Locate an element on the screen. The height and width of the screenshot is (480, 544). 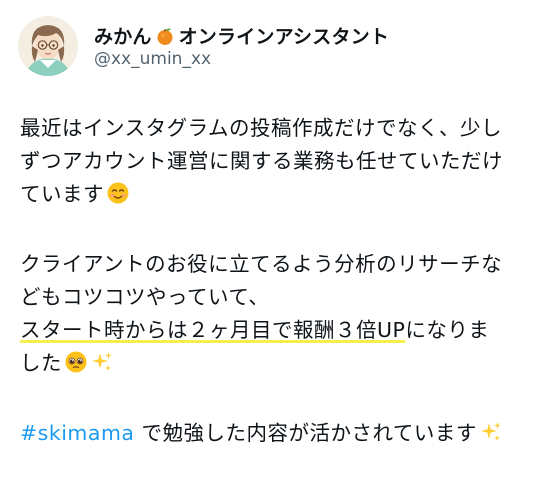
display-name-text: みかん is located at coordinates (123, 37).